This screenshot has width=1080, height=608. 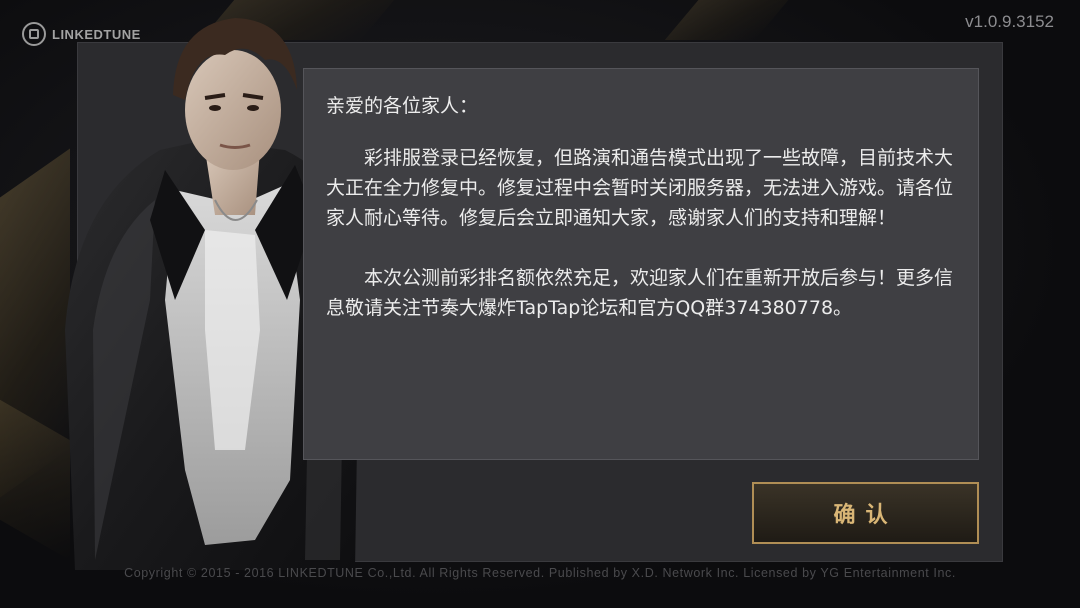 I want to click on logo-icon, so click(x=34, y=34).